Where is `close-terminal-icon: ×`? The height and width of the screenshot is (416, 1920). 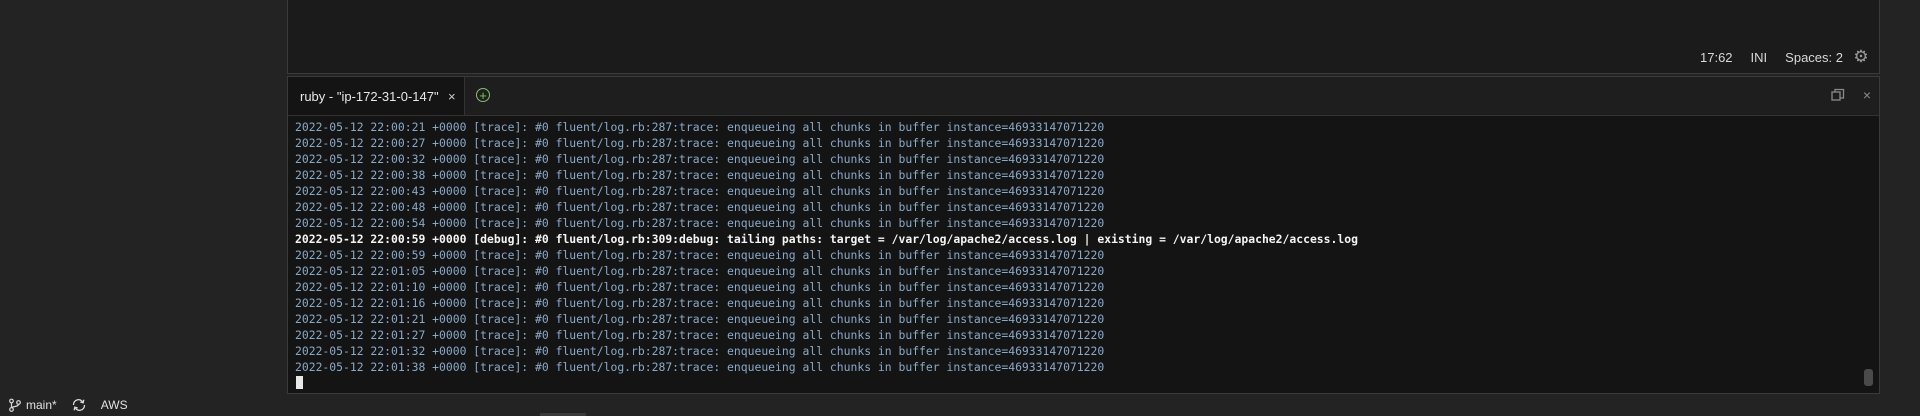
close-terminal-icon: × is located at coordinates (1867, 95).